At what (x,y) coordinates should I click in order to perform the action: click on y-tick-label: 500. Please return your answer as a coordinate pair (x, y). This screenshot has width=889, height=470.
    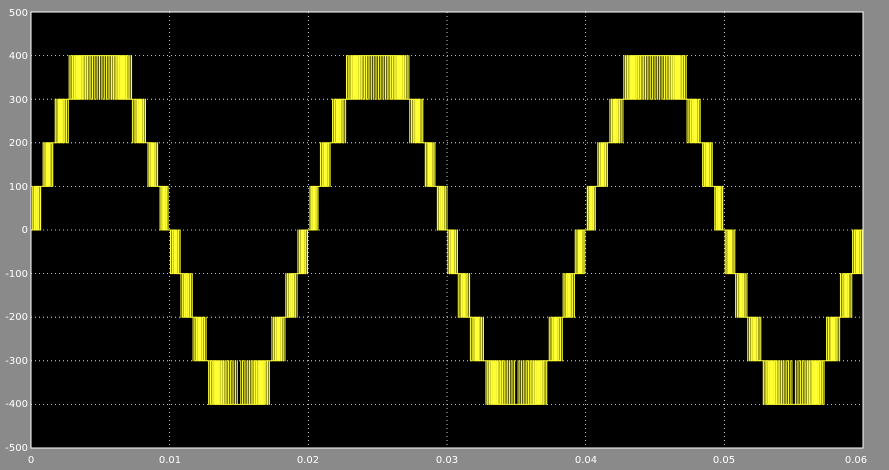
    Looking at the image, I should click on (18, 13).